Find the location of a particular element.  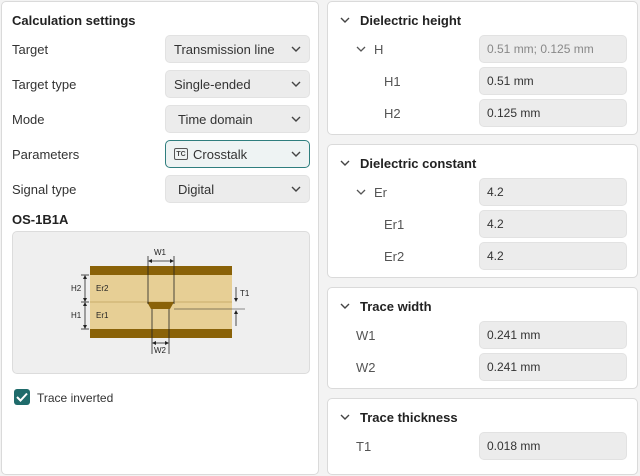

trace-inverted-label: Trace inverted is located at coordinates (75, 398).